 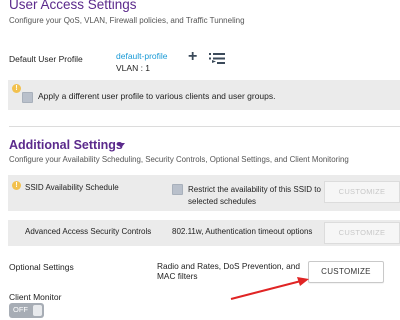 I want to click on security-controls-description: 802.11w, Authentication timeout options, so click(x=242, y=231).